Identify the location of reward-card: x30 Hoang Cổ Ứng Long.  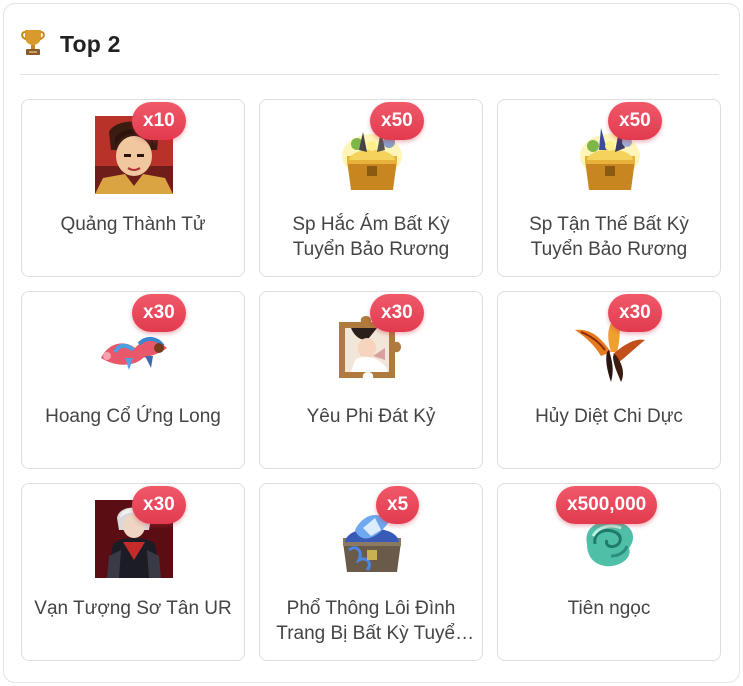
(133, 380).